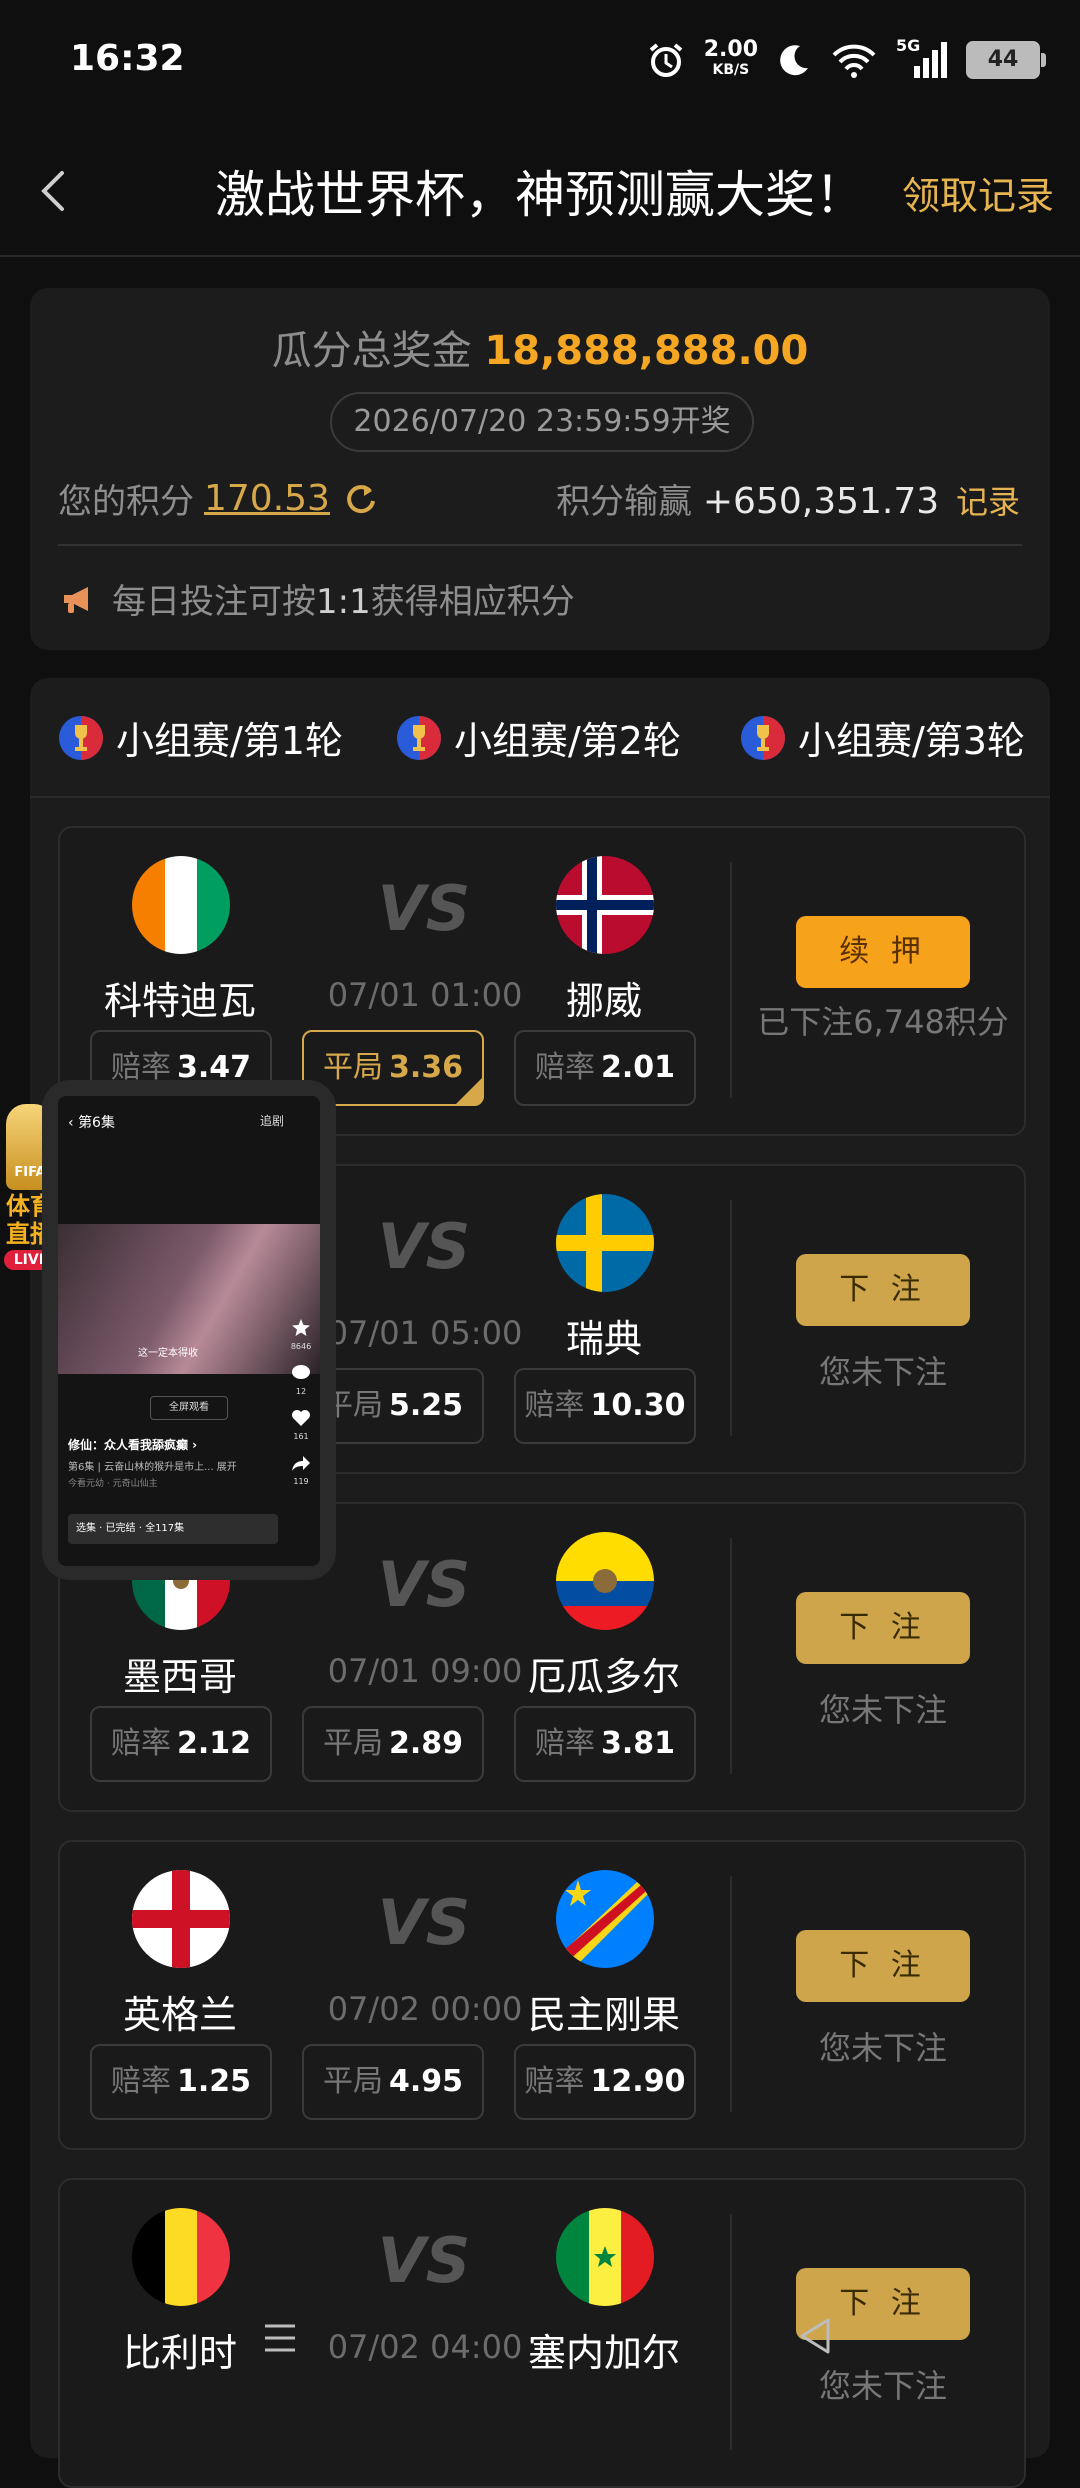 This screenshot has height=2488, width=1080. I want to click on odds-value: 1.25, so click(214, 2081).